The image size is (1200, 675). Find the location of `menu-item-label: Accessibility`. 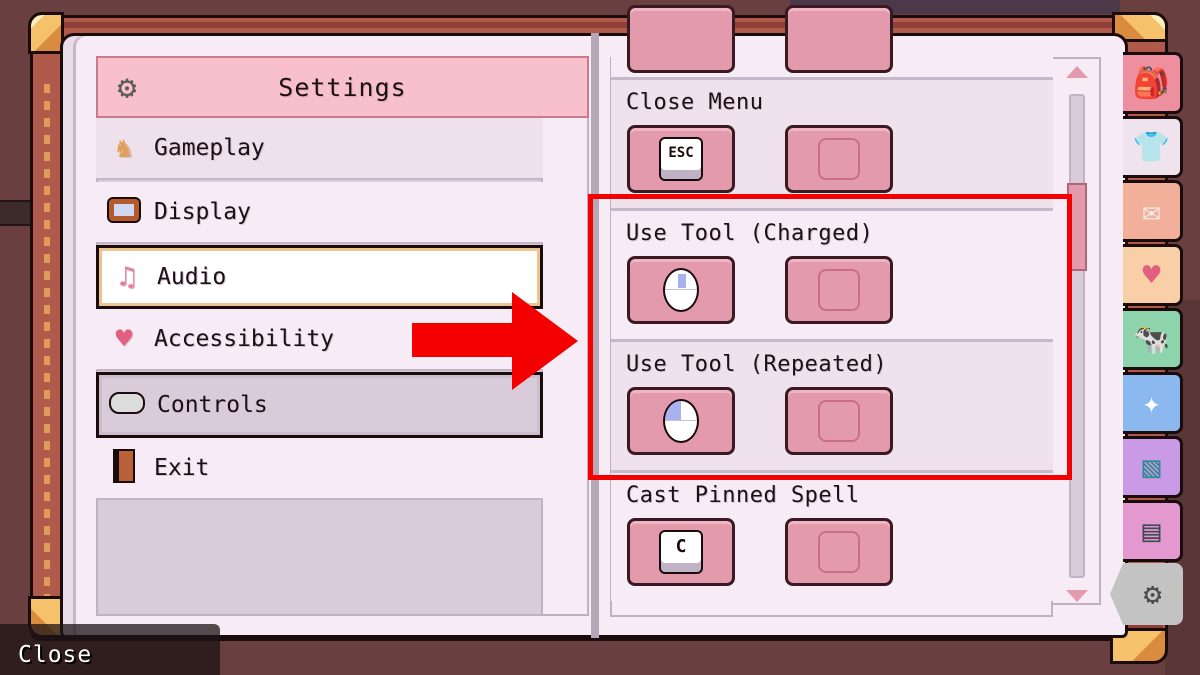

menu-item-label: Accessibility is located at coordinates (244, 339).